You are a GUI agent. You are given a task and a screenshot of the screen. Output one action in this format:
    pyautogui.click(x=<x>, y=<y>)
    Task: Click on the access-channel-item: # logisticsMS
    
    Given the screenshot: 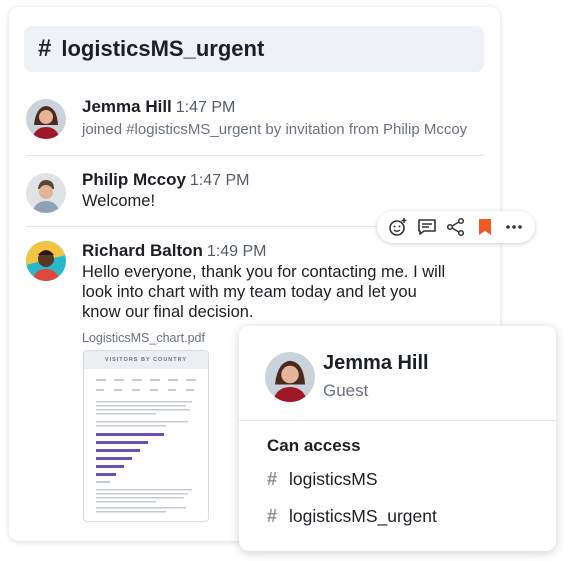 What is the action you would take?
    pyautogui.click(x=322, y=479)
    